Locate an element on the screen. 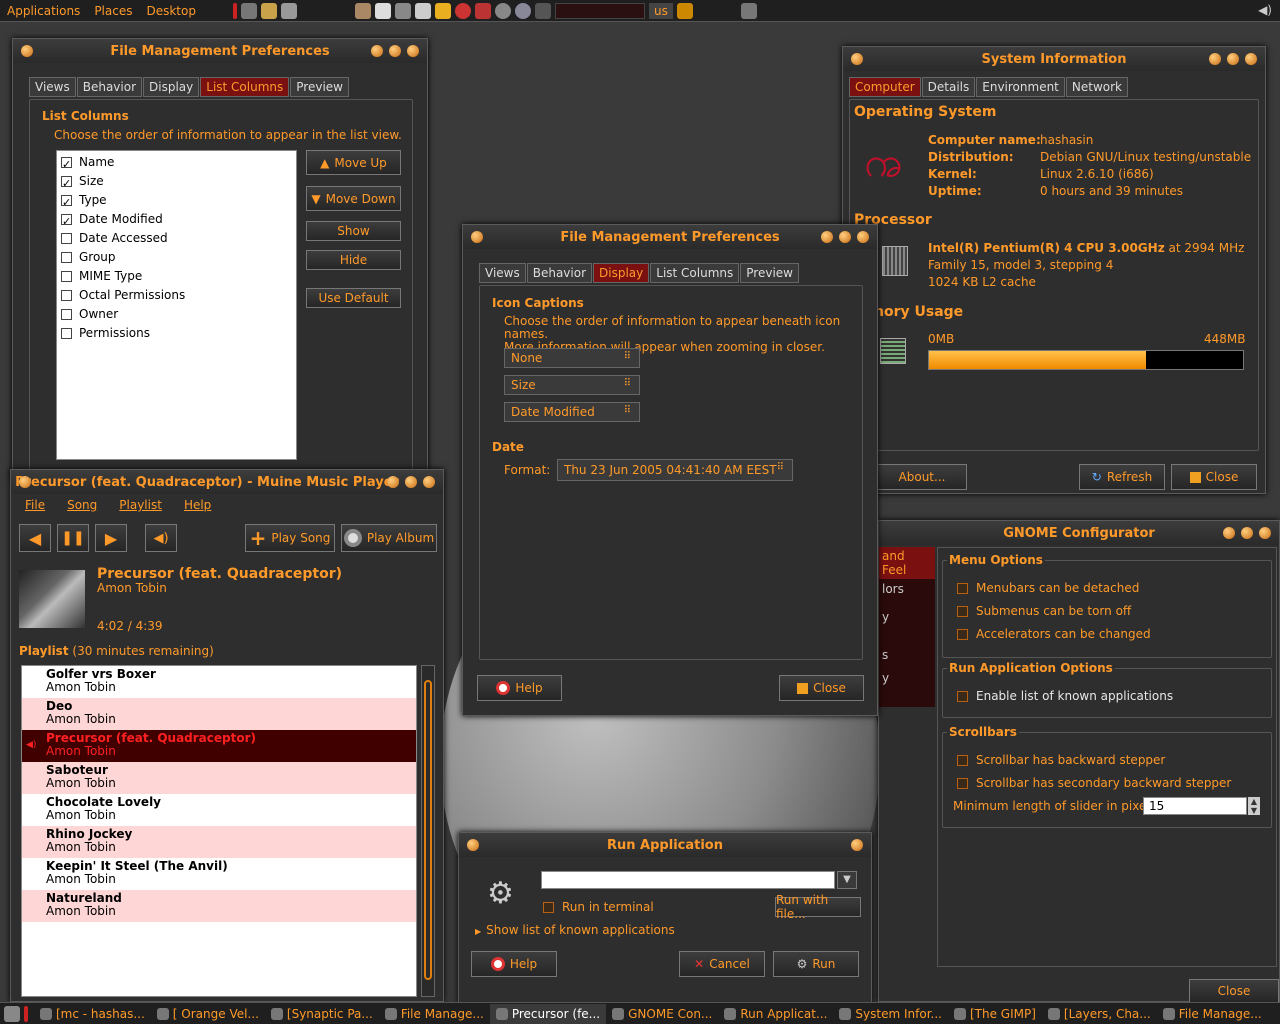 This screenshot has width=1280, height=1024. menu-desktop: Desktop is located at coordinates (171, 11).